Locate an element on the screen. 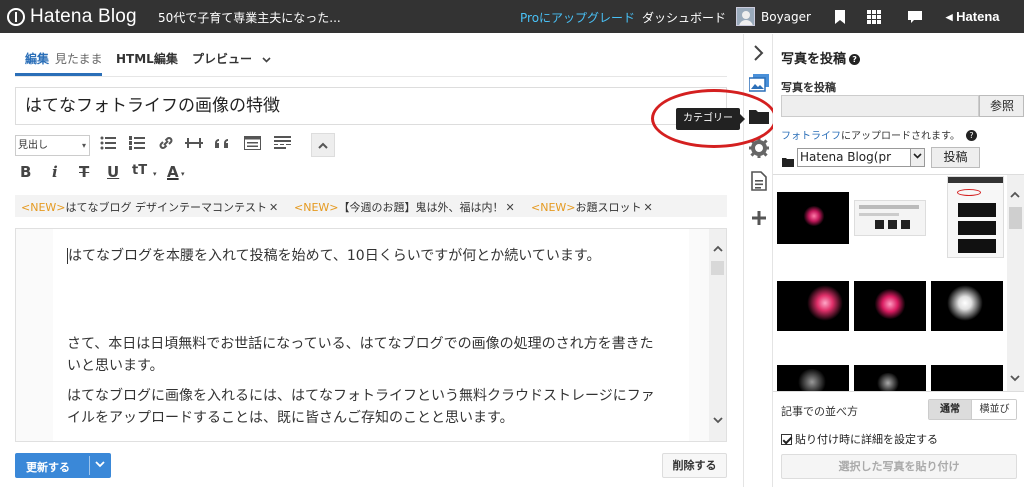 The height and width of the screenshot is (487, 1024). notice-item: <NEW>お題スロット ✕ is located at coordinates (592, 207).